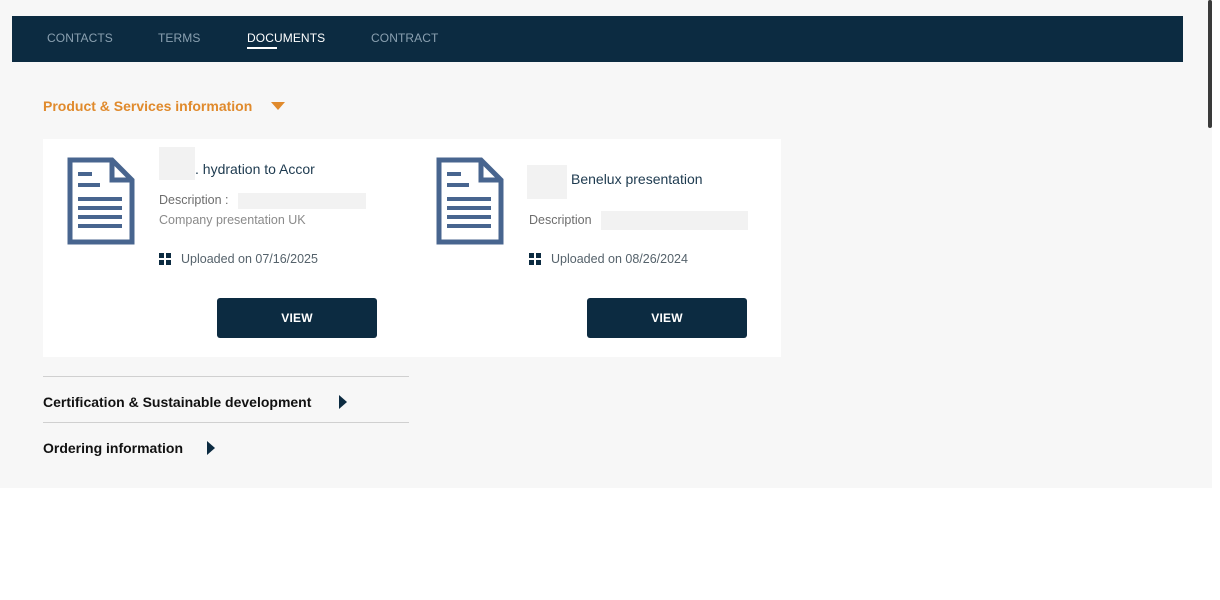 The height and width of the screenshot is (600, 1220). I want to click on upload-date: Uploaded on 08/26/2024, so click(619, 259).